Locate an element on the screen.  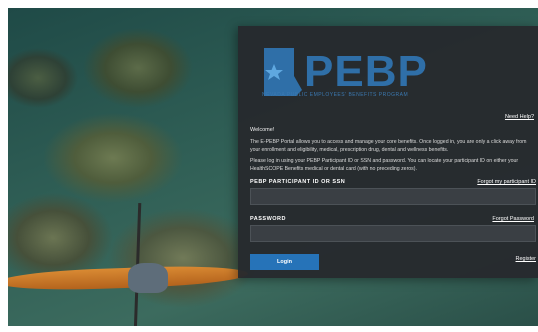
need-help-link: Need Help? is located at coordinates (519, 117).